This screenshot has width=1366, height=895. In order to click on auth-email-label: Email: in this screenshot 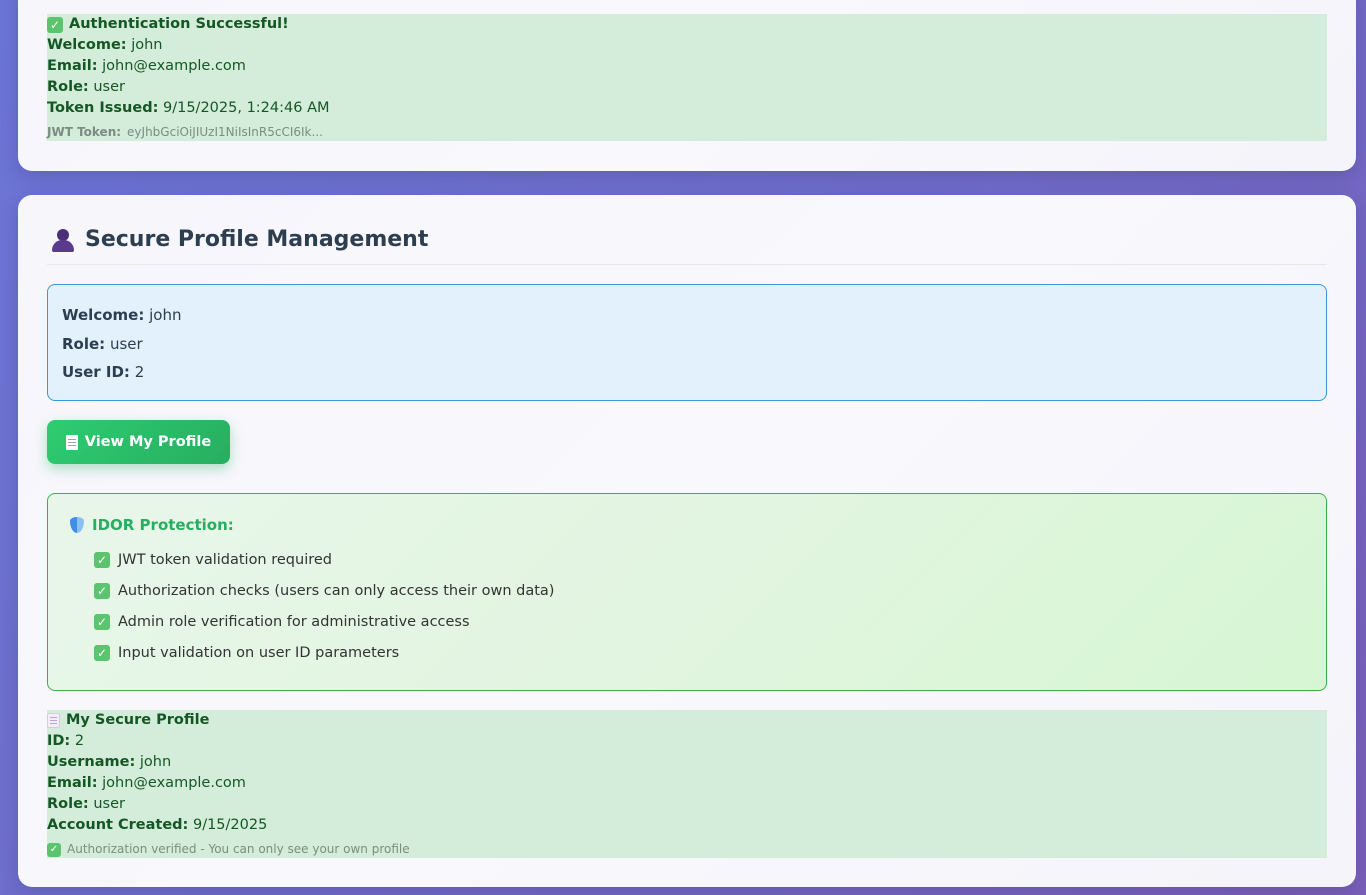, I will do `click(72, 66)`.